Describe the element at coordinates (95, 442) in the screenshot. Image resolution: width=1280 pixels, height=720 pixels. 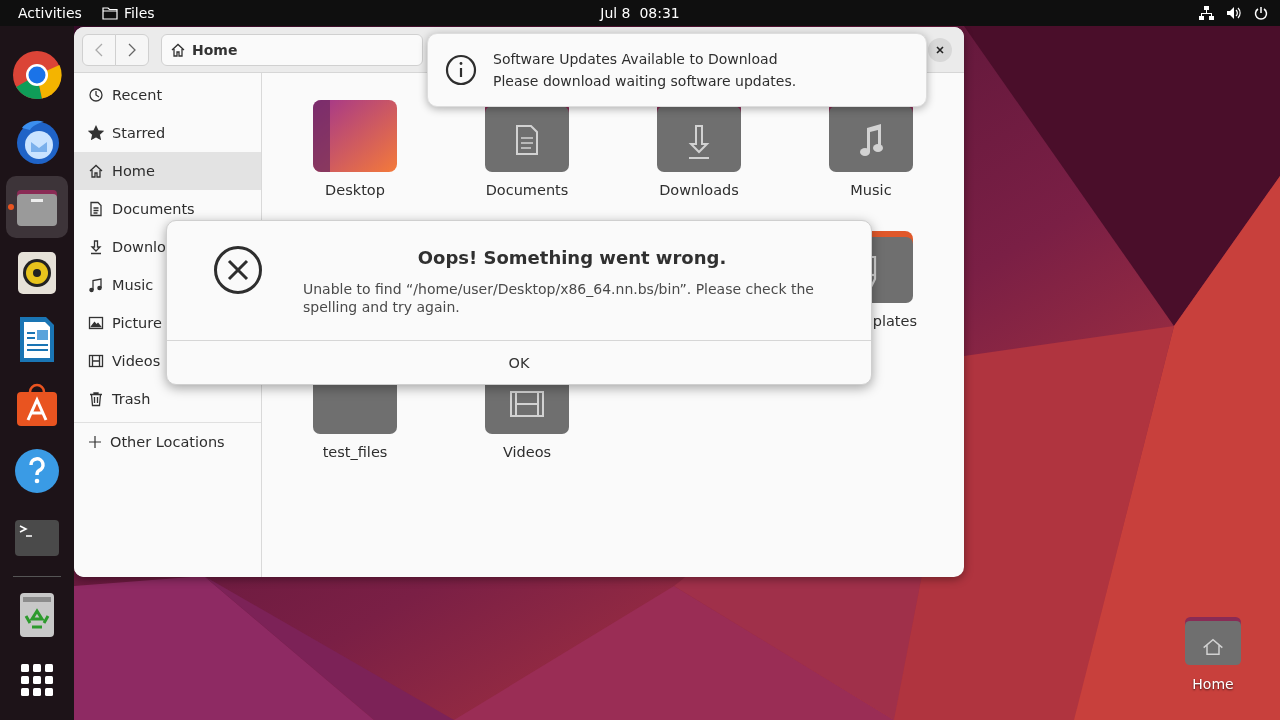
I see `plus-icon` at that location.